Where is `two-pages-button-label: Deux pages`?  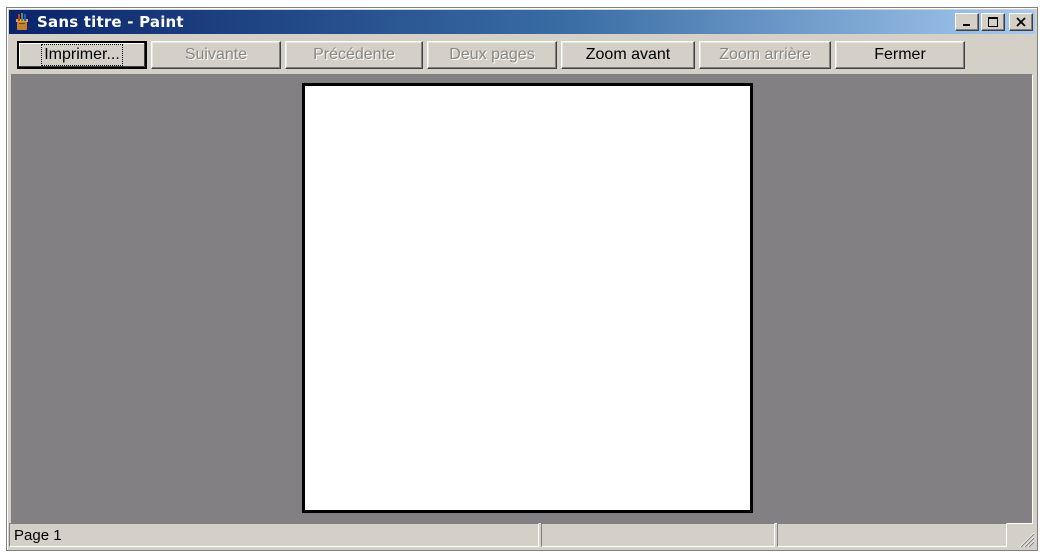 two-pages-button-label: Deux pages is located at coordinates (492, 54).